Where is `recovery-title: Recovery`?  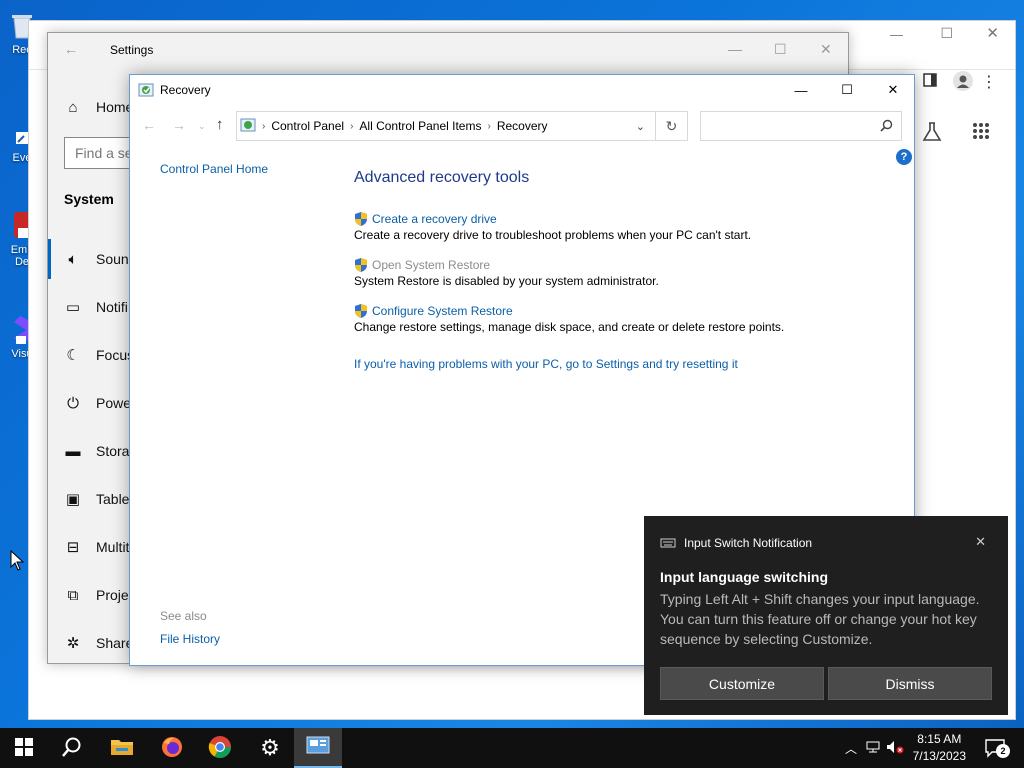
recovery-title: Recovery is located at coordinates (185, 90).